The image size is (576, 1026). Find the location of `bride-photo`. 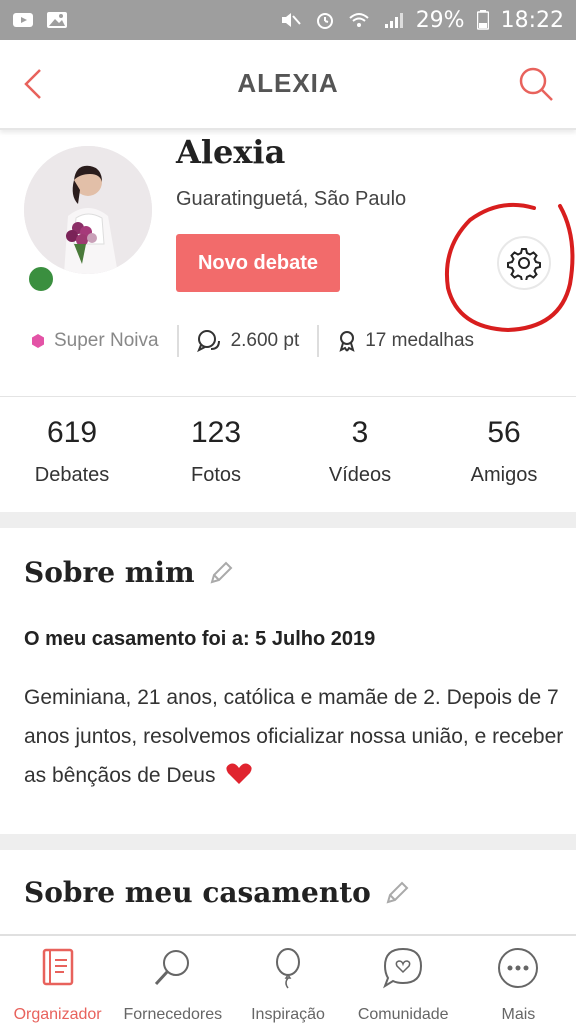

bride-photo is located at coordinates (88, 210).